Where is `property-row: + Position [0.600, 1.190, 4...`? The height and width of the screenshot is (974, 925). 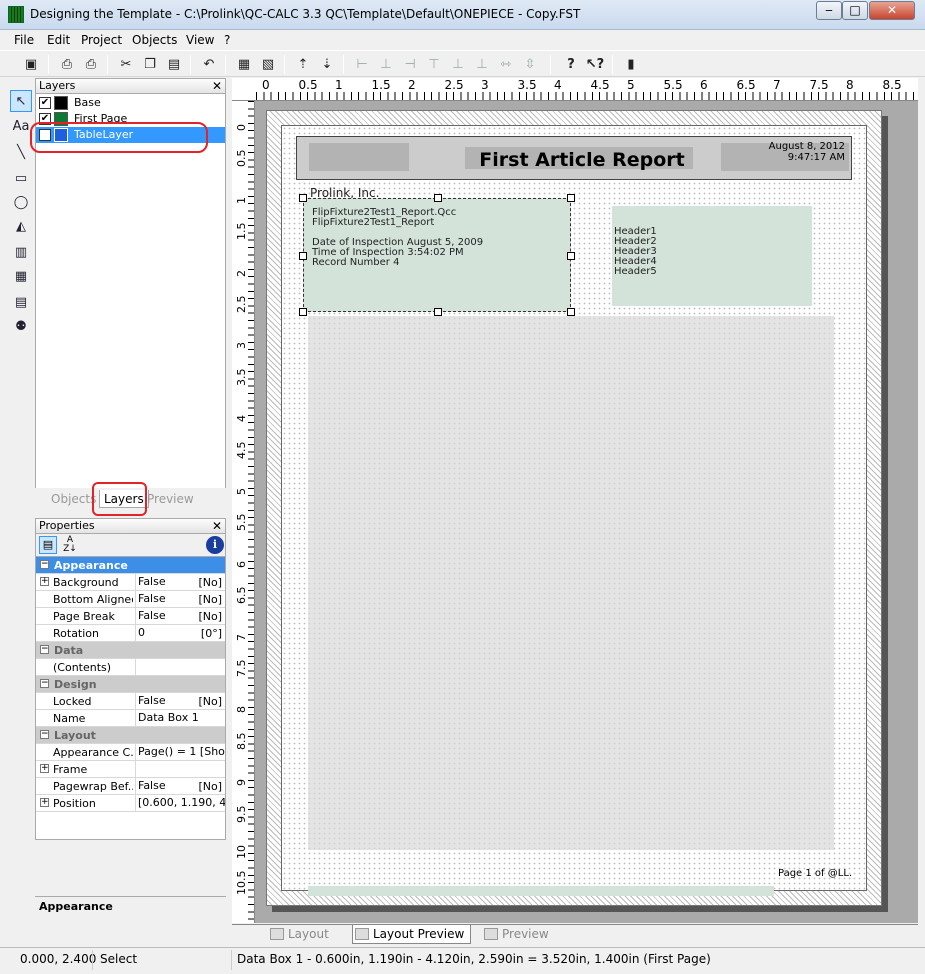 property-row: + Position [0.600, 1.190, 4... is located at coordinates (130, 803).